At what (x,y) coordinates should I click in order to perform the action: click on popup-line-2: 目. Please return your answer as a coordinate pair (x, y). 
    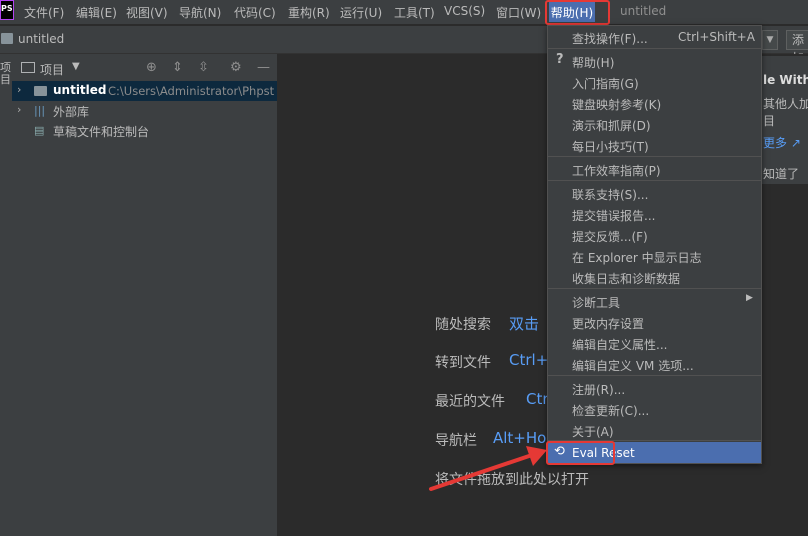
    Looking at the image, I should click on (769, 121).